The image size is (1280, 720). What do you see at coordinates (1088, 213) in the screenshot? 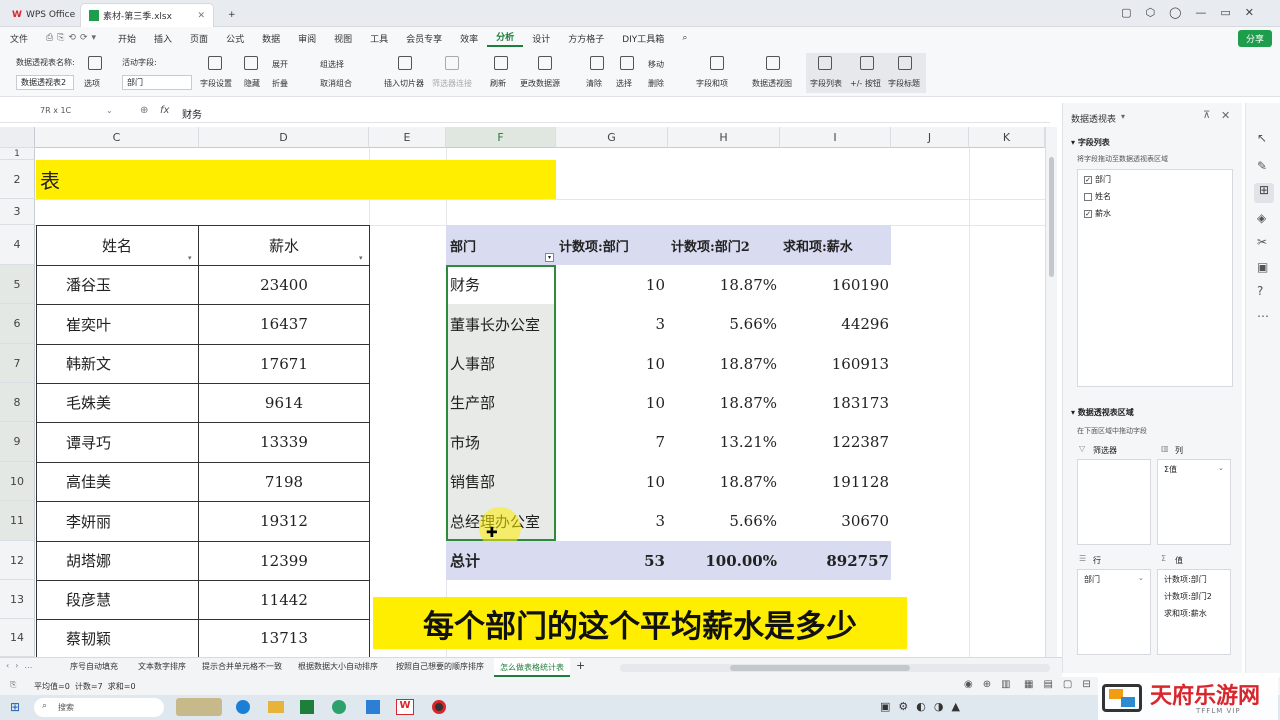
I see `checkbox-checked-icon: ✓` at bounding box center [1088, 213].